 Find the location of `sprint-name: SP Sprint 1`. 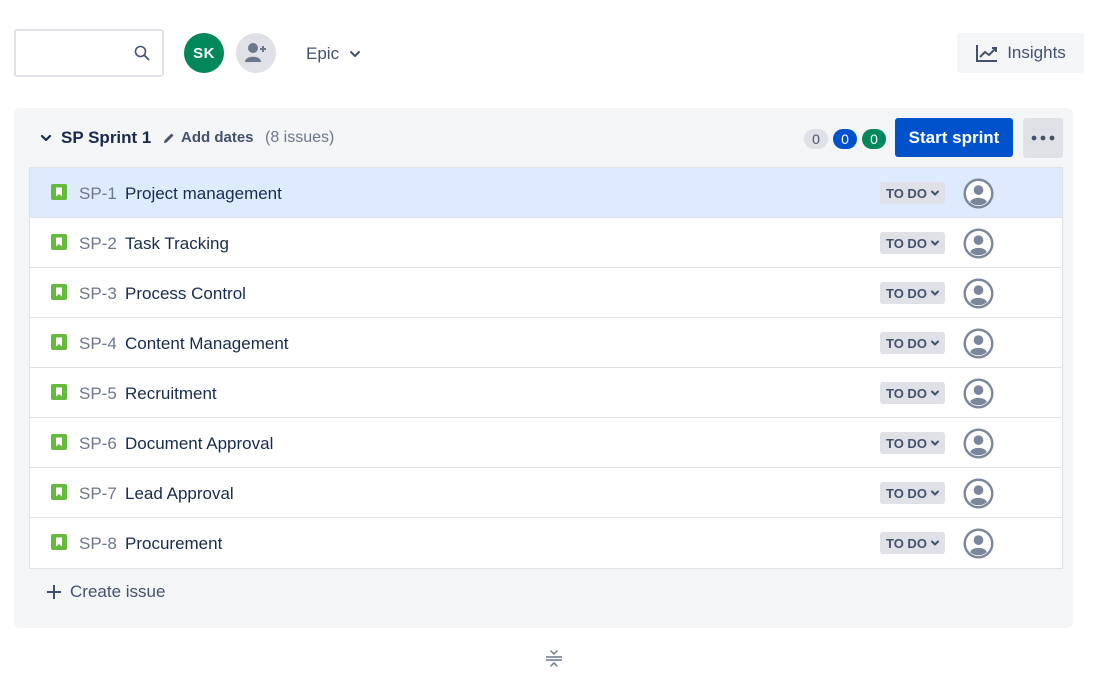

sprint-name: SP Sprint 1 is located at coordinates (106, 138).